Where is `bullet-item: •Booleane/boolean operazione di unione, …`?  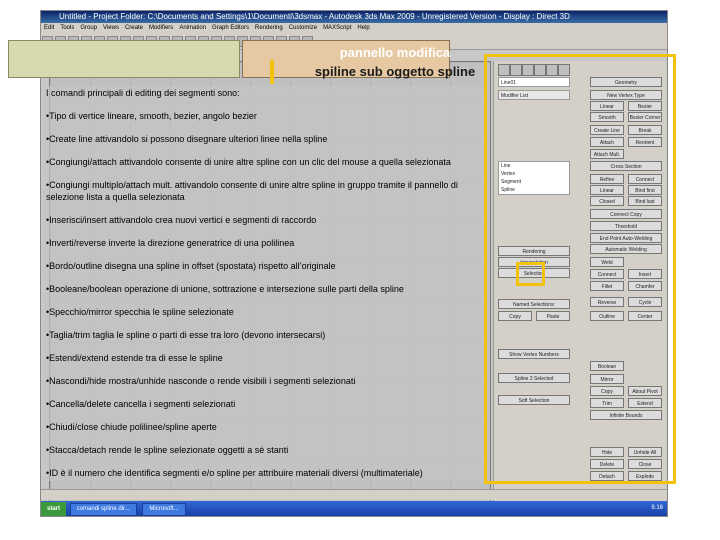
bullet-item: •Booleane/boolean operazione di unione, … is located at coordinates (225, 288).